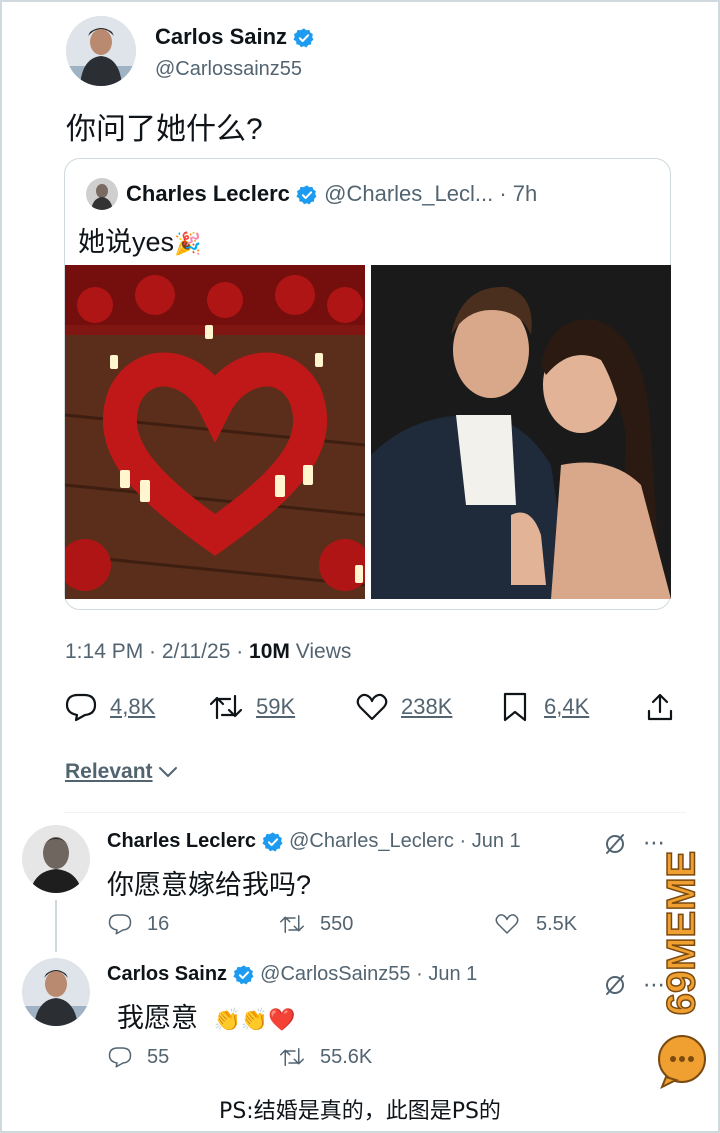 The height and width of the screenshot is (1133, 720). I want to click on chat-bubble-logo-icon, so click(682, 1062).